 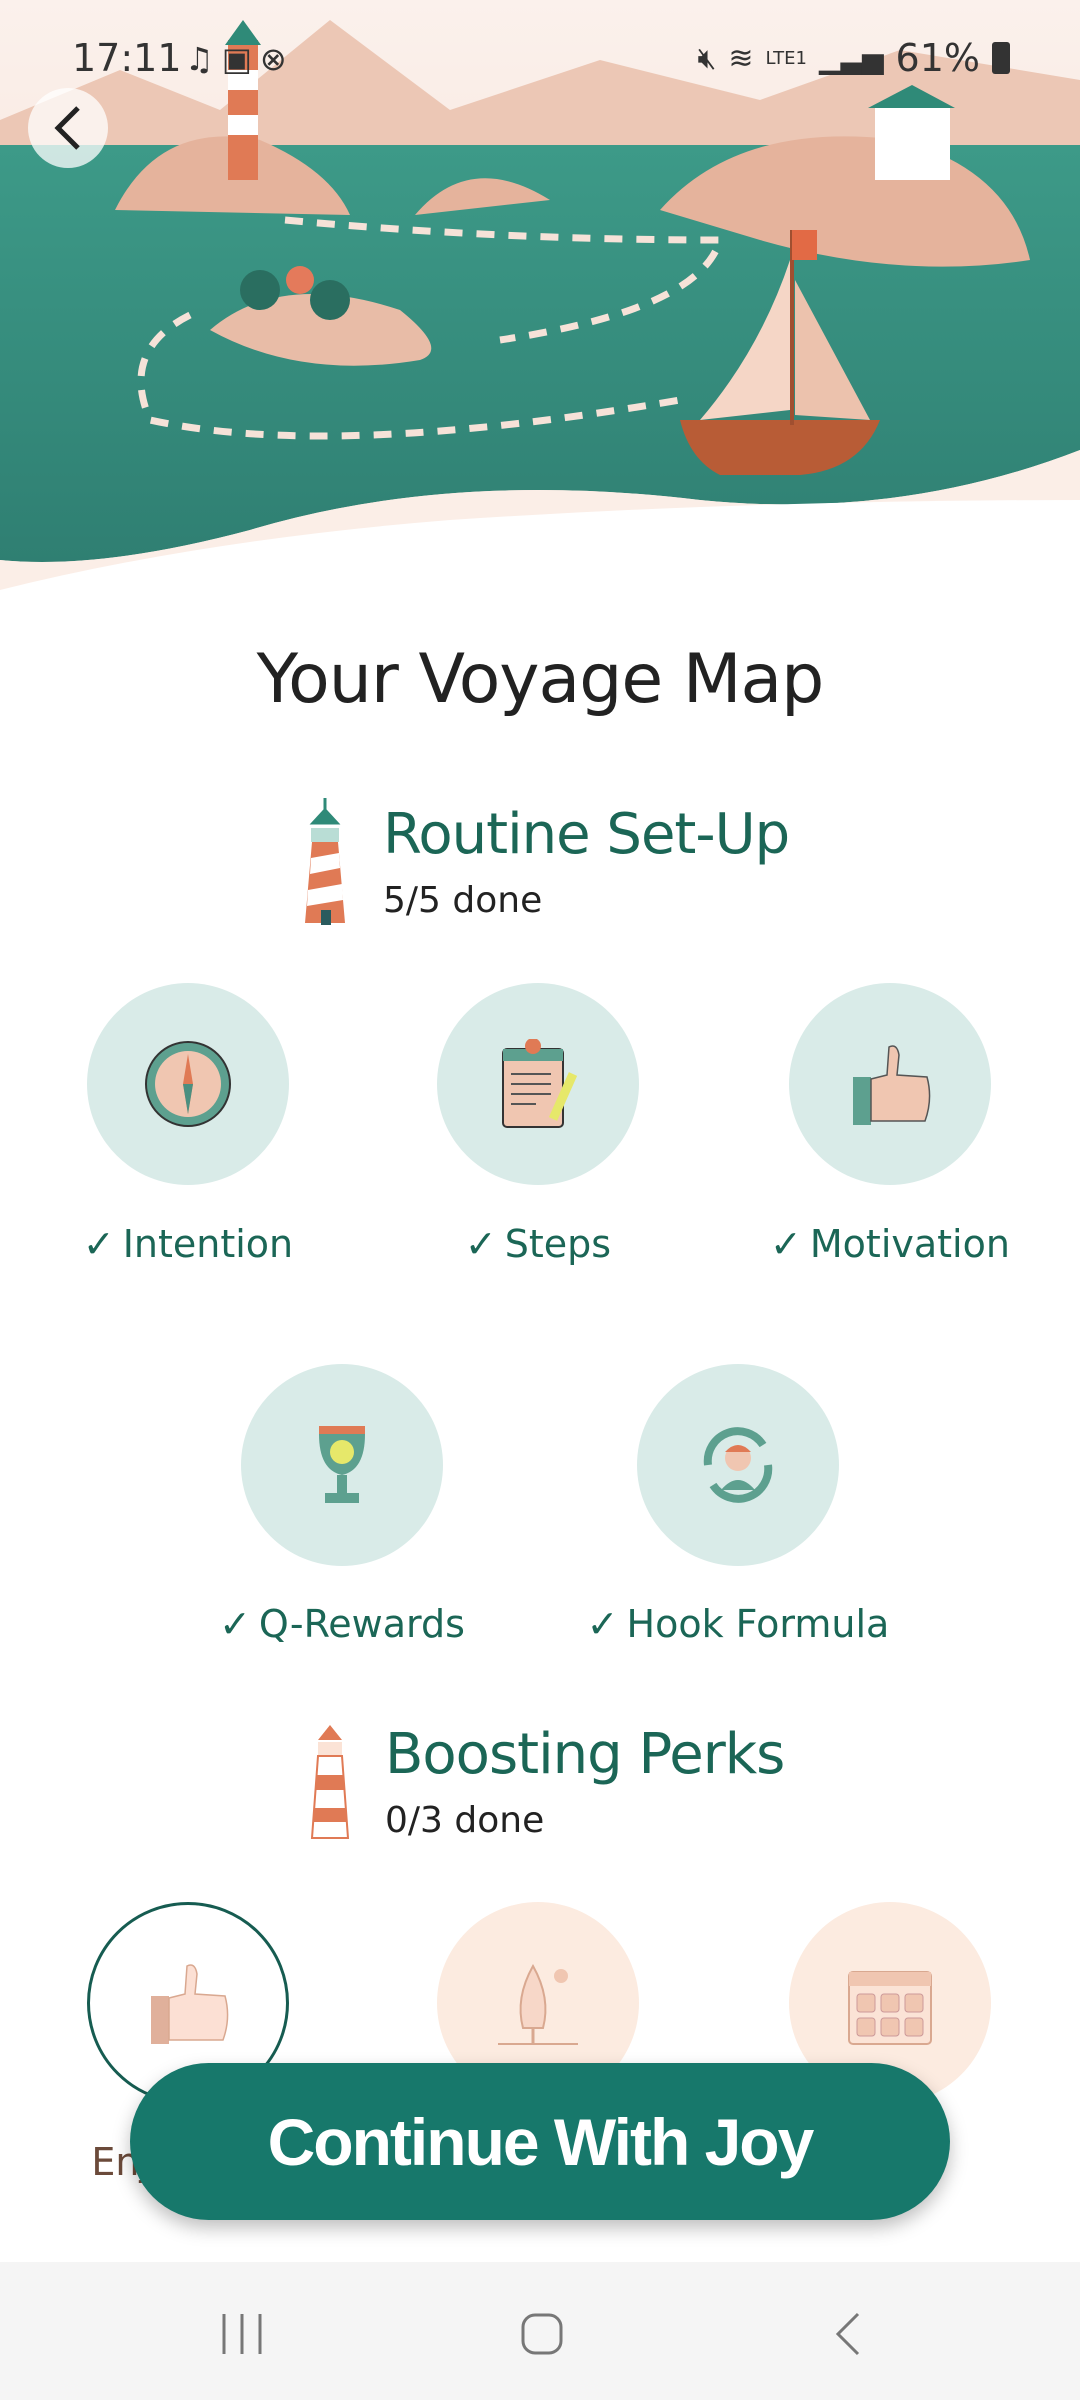 I want to click on home-icon, so click(x=542, y=2334).